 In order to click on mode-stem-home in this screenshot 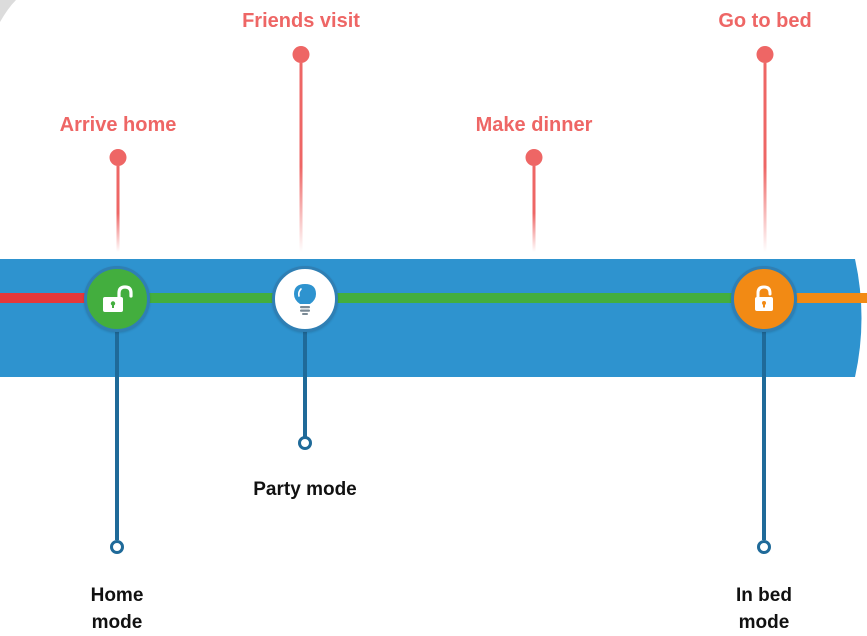, I will do `click(117, 435)`.